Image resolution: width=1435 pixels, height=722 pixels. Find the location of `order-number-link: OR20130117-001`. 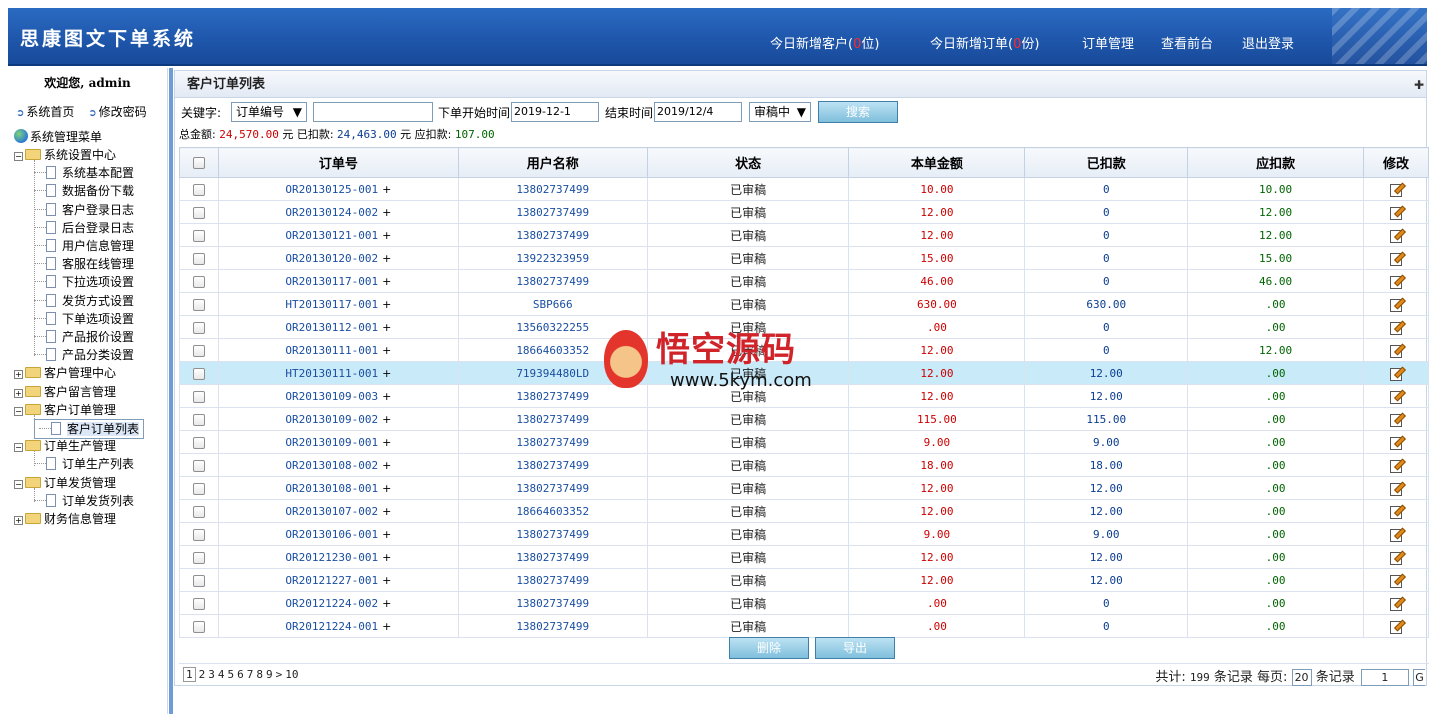

order-number-link: OR20130117-001 is located at coordinates (331, 281).